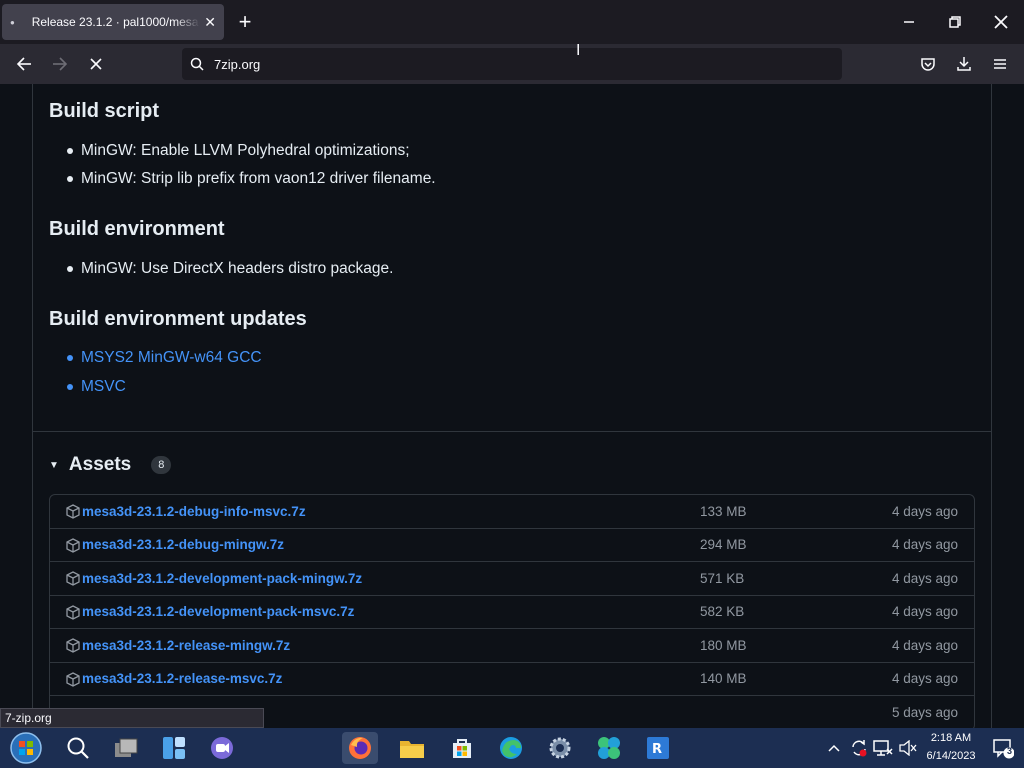 The image size is (1024, 768). Describe the element at coordinates (578, 50) in the screenshot. I see `text-cursor-icon: I` at that location.